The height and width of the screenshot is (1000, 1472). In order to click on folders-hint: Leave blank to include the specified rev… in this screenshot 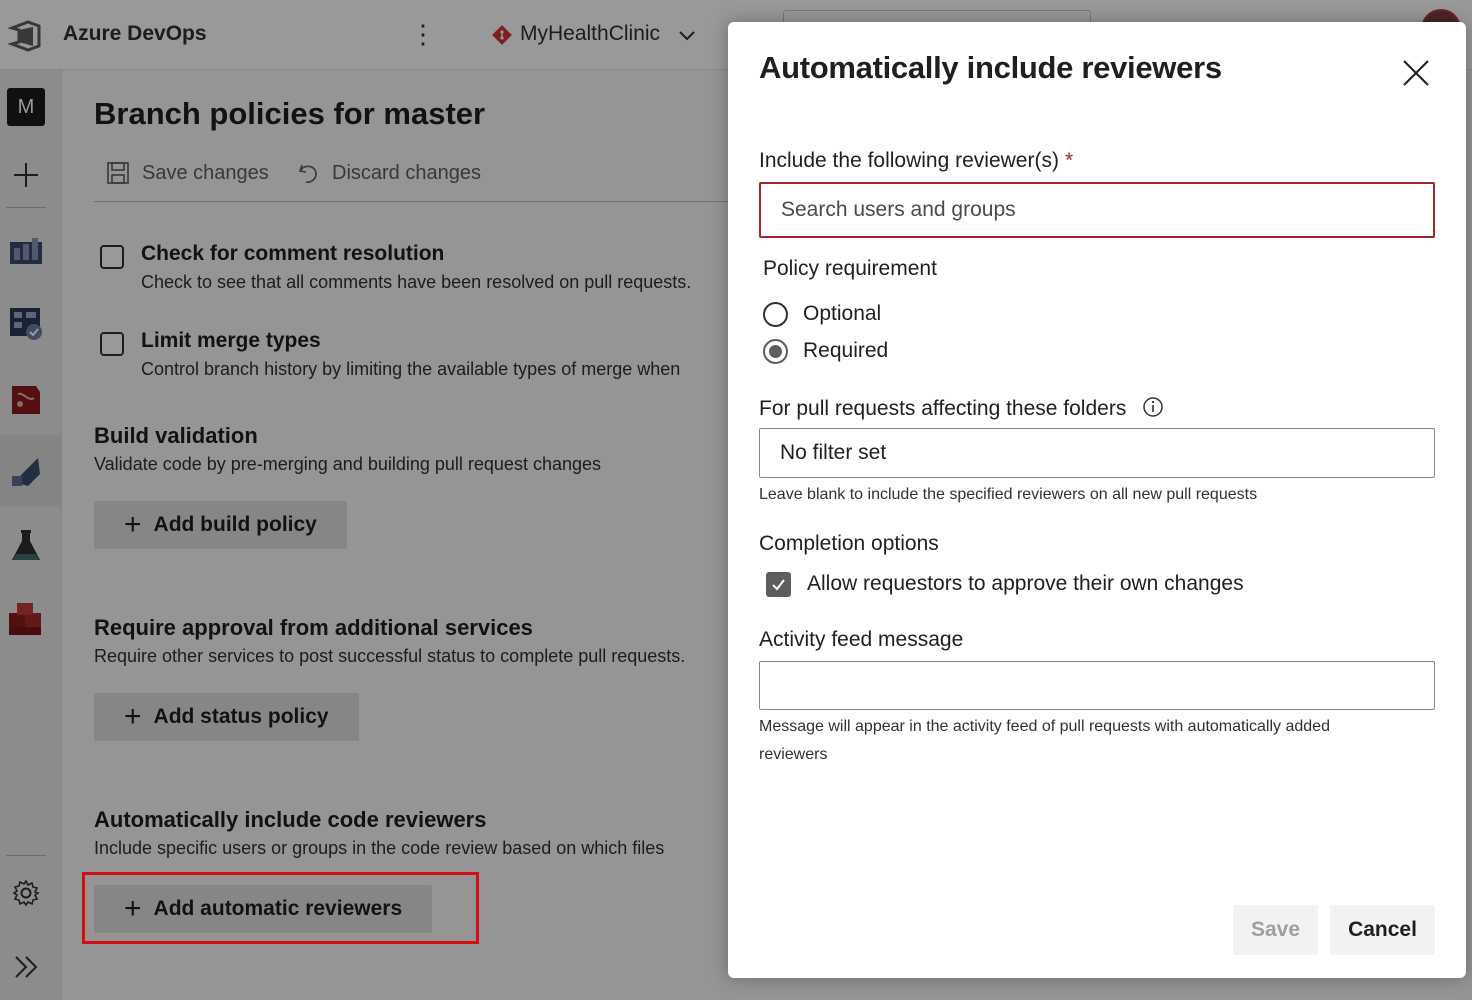, I will do `click(1008, 494)`.